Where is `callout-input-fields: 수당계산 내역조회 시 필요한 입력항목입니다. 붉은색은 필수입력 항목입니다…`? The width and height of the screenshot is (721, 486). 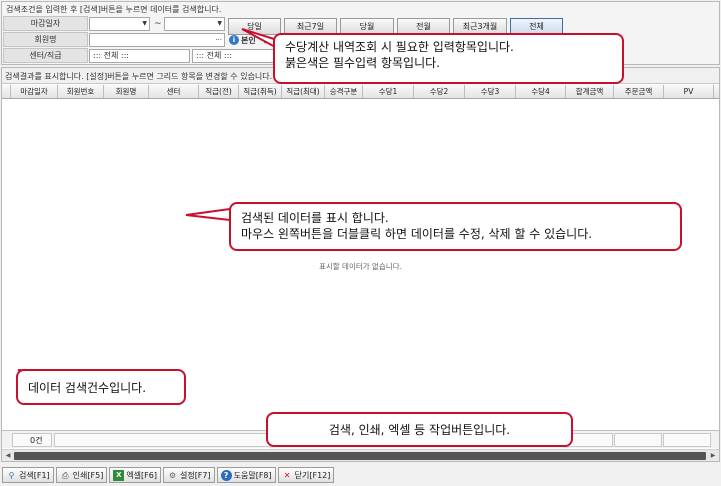 callout-input-fields: 수당계산 내역조회 시 필요한 입력항목입니다. 붉은색은 필수입력 항목입니다… is located at coordinates (448, 58).